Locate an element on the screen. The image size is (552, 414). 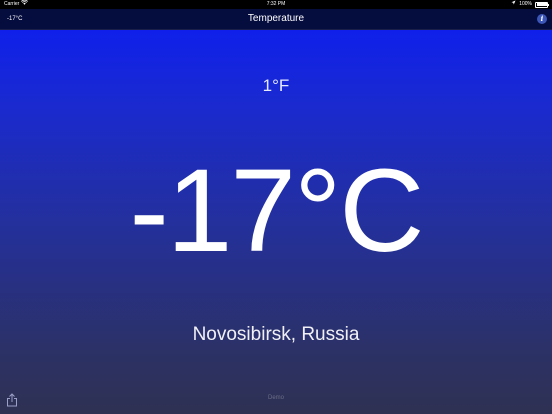
location-arrow-icon is located at coordinates (513, 4).